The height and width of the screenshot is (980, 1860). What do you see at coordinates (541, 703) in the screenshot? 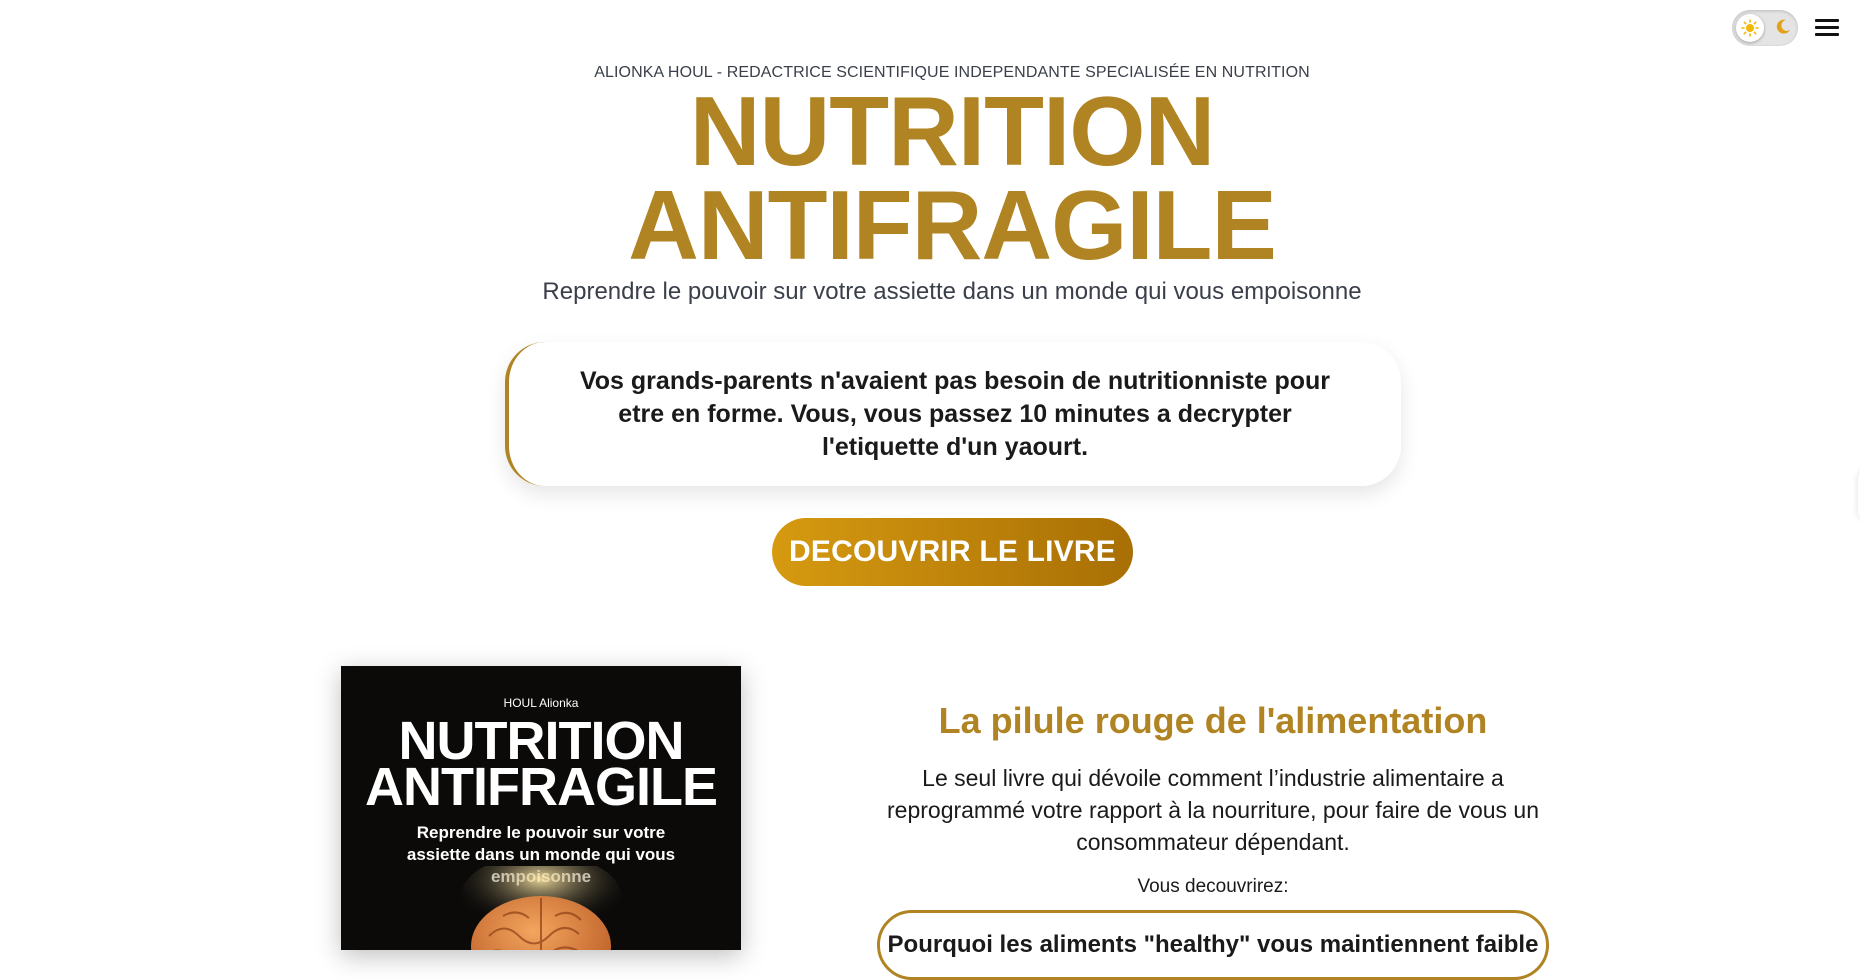
I see `book-author: HOUL Alionka` at bounding box center [541, 703].